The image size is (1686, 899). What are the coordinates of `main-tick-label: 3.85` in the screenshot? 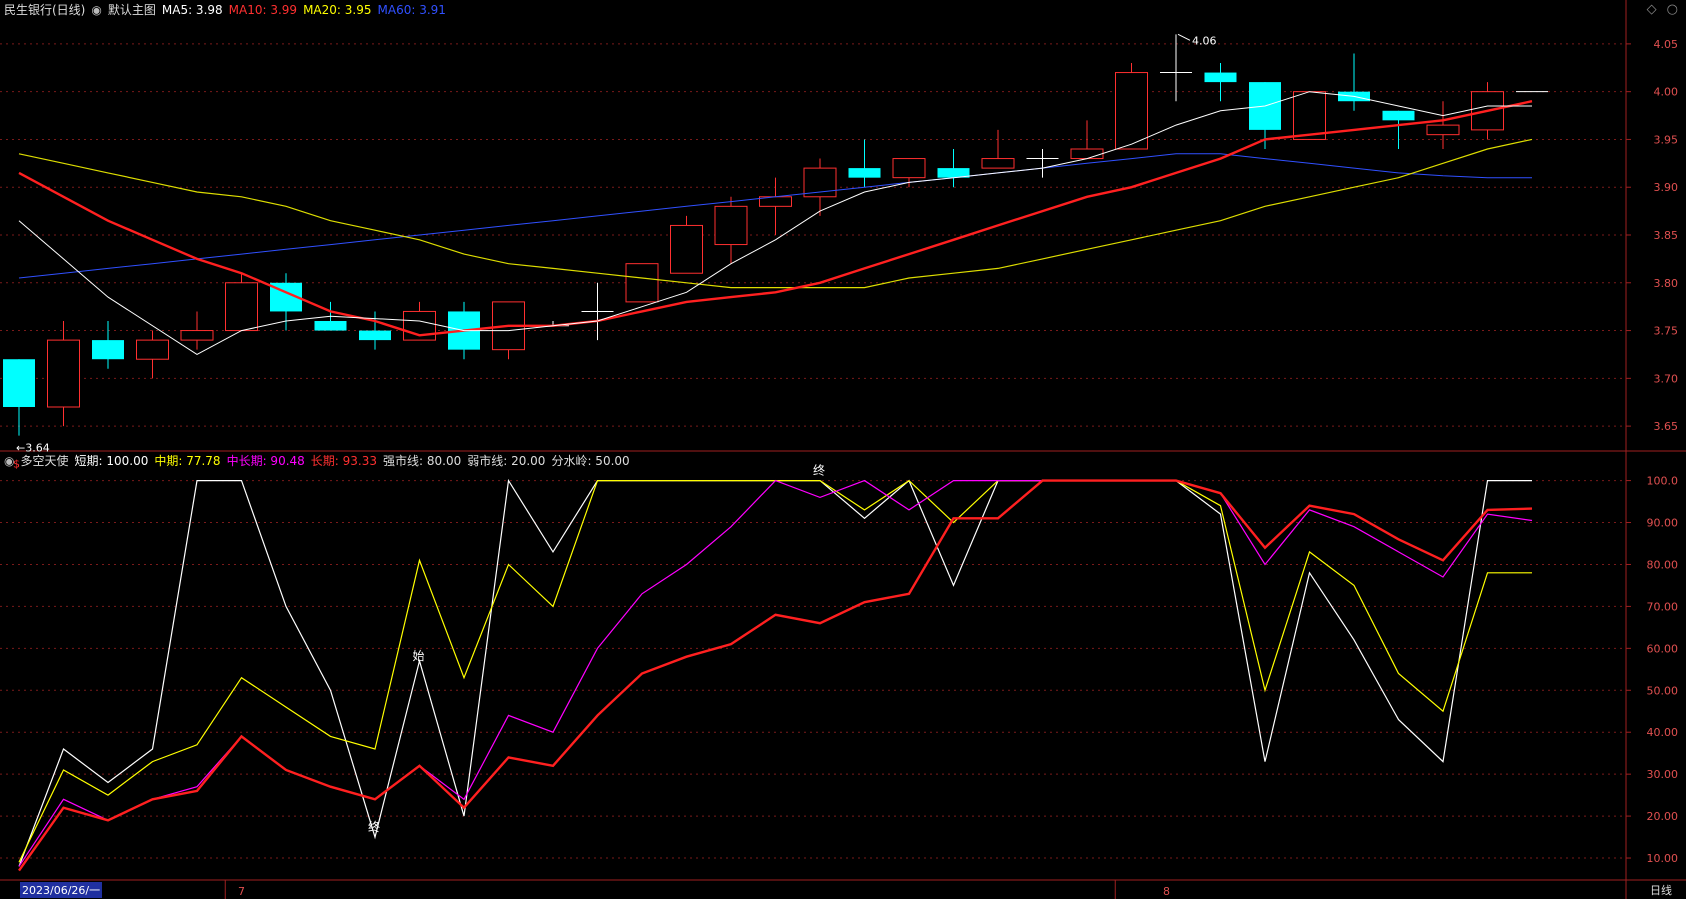 It's located at (1666, 235).